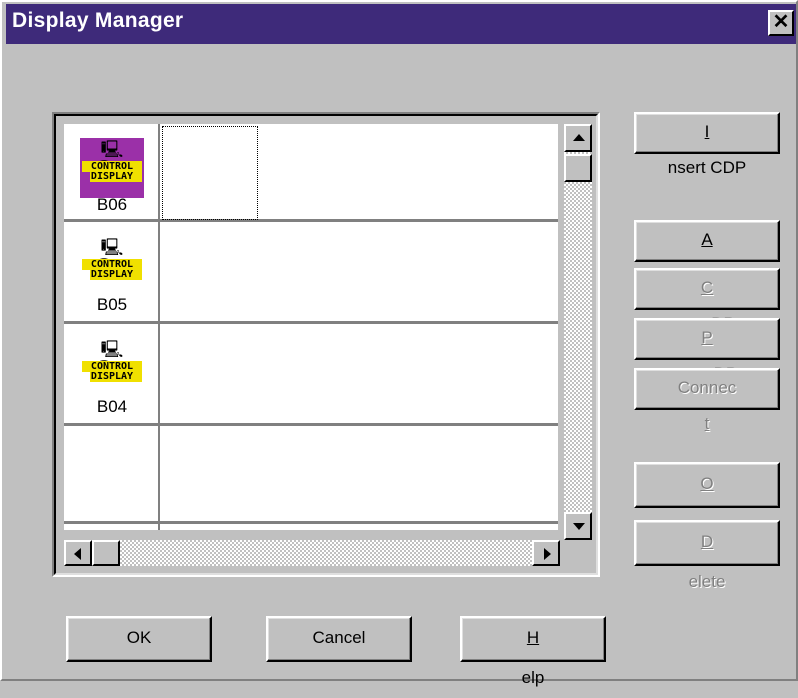 This screenshot has width=798, height=698. Describe the element at coordinates (707, 555) in the screenshot. I see `delete-button: Delete` at that location.